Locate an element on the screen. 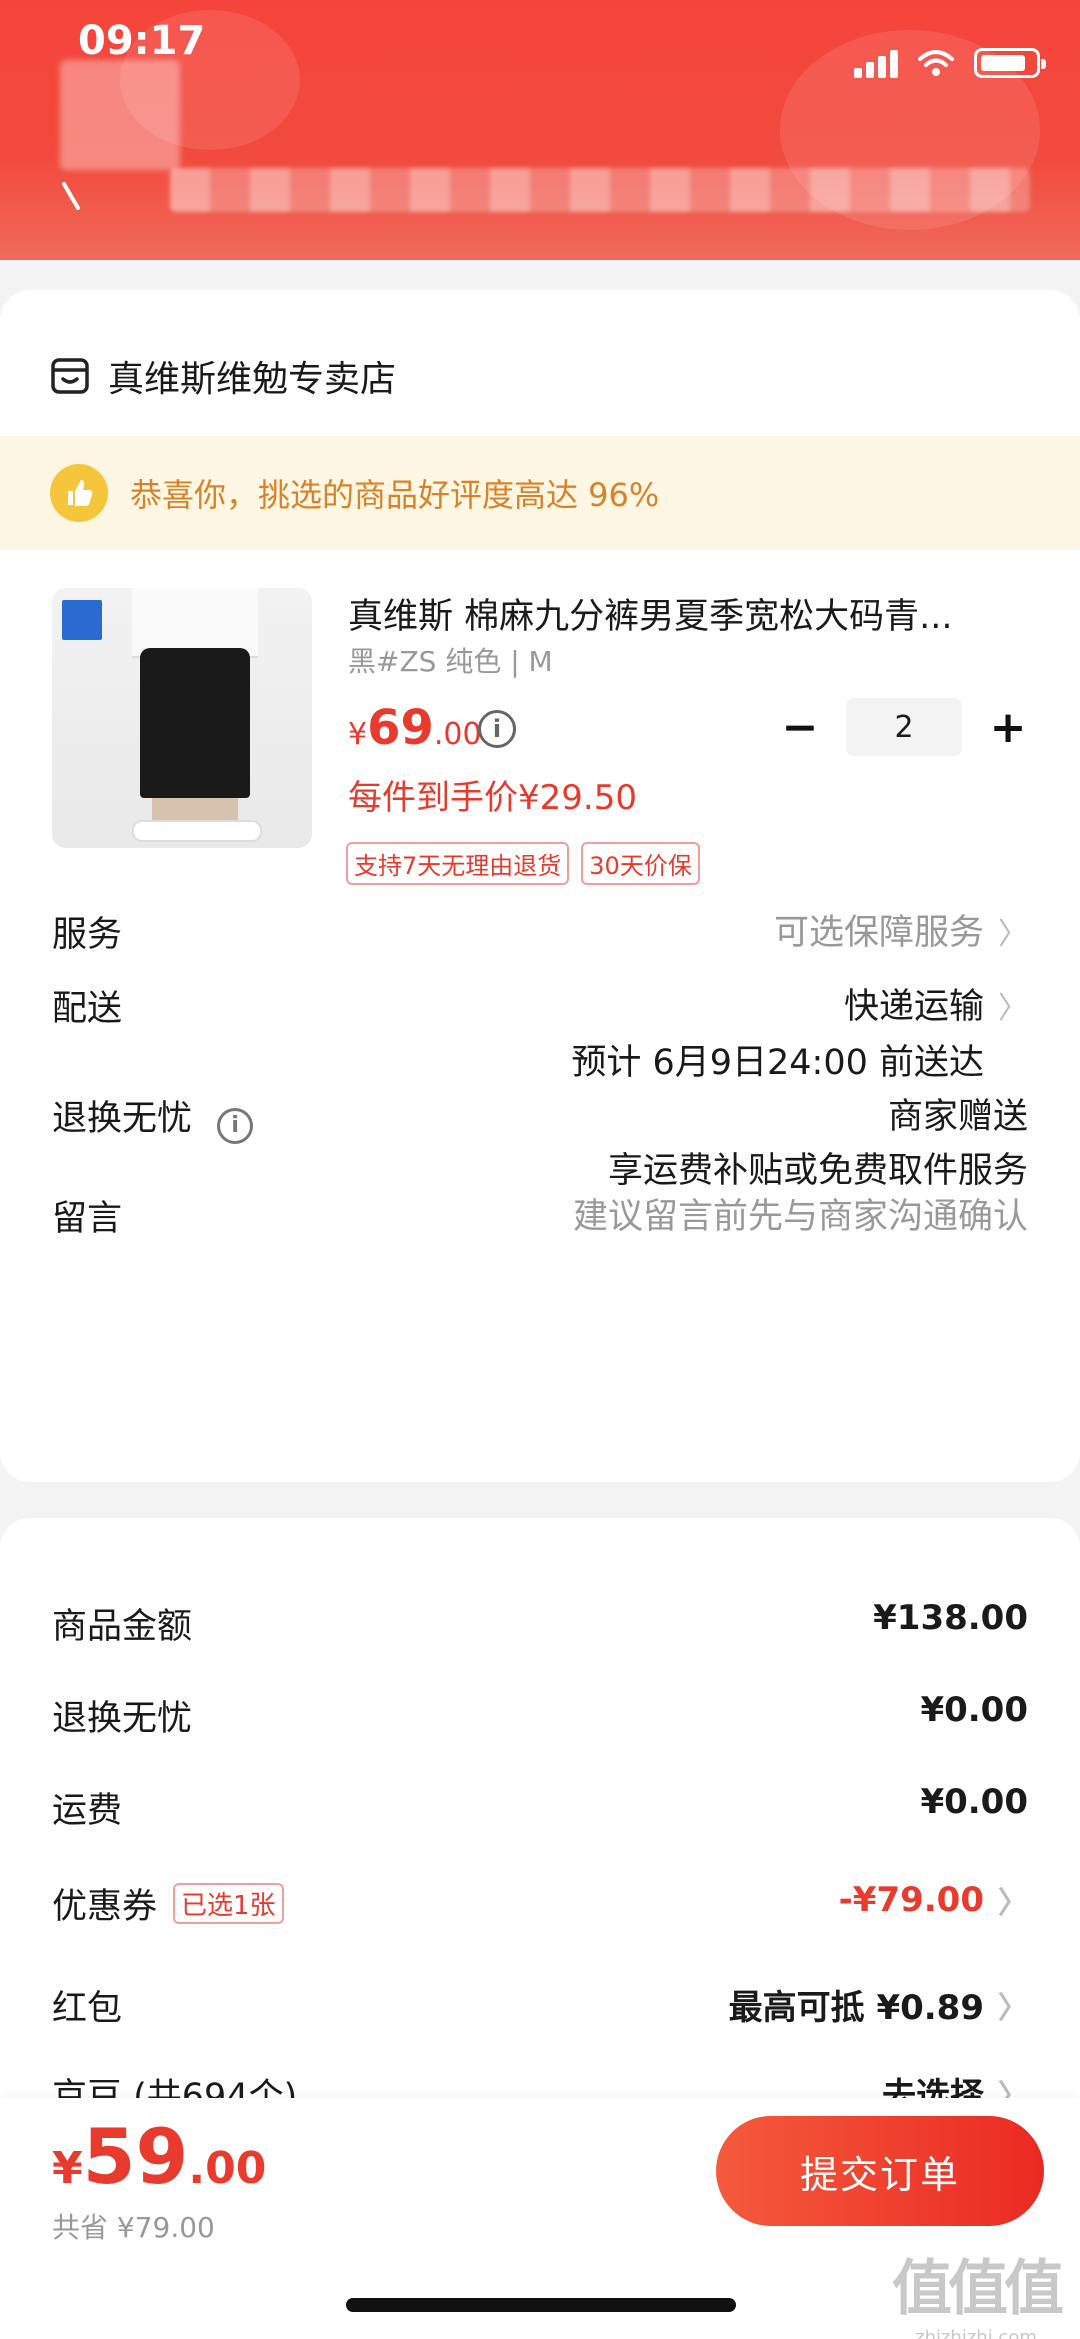  service-row: 服务 可选保障服务〉 is located at coordinates (540, 931).